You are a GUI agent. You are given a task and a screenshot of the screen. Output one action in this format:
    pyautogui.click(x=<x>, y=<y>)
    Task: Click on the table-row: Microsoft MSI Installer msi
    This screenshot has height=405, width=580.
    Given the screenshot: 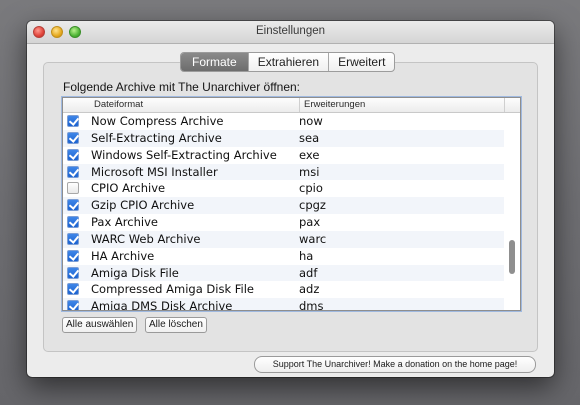 What is the action you would take?
    pyautogui.click(x=283, y=172)
    